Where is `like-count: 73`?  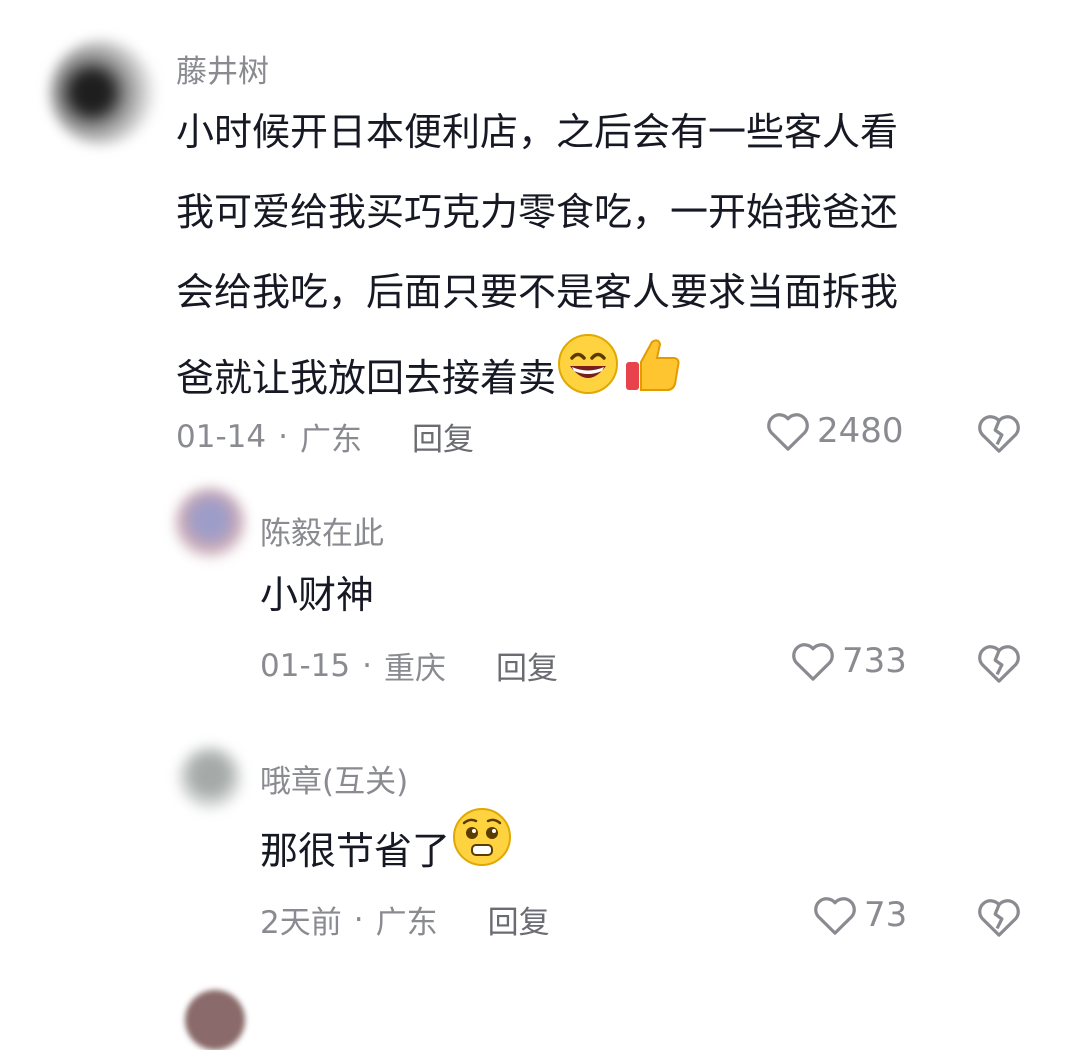
like-count: 73 is located at coordinates (886, 915).